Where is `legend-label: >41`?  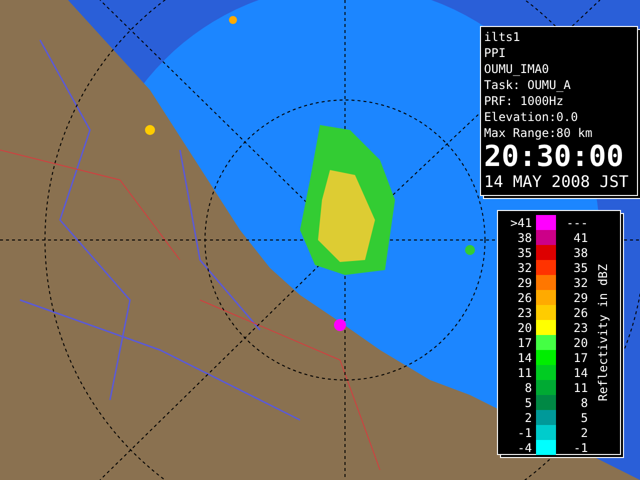
legend-label: >41 is located at coordinates (520, 223).